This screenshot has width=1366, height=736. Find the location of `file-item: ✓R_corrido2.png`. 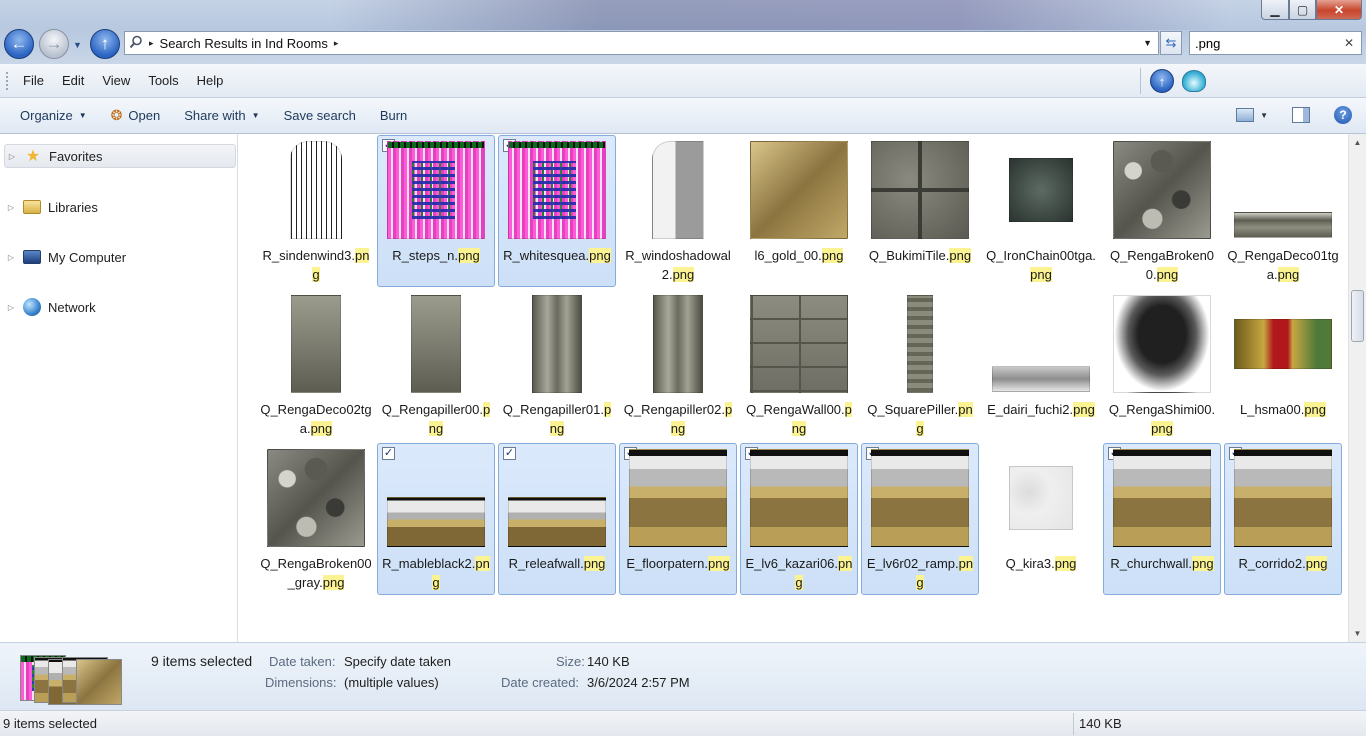

file-item: ✓R_corrido2.png is located at coordinates (1283, 519).